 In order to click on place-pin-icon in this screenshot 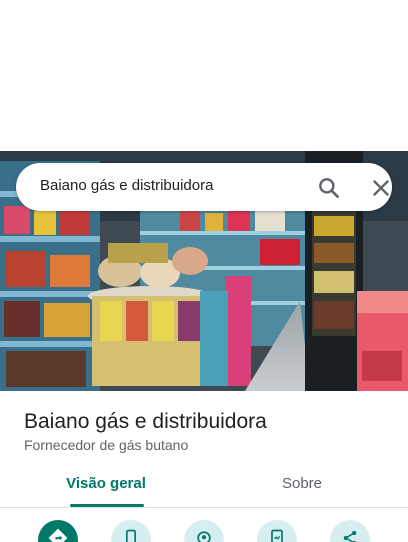, I will do `click(204, 536)`.